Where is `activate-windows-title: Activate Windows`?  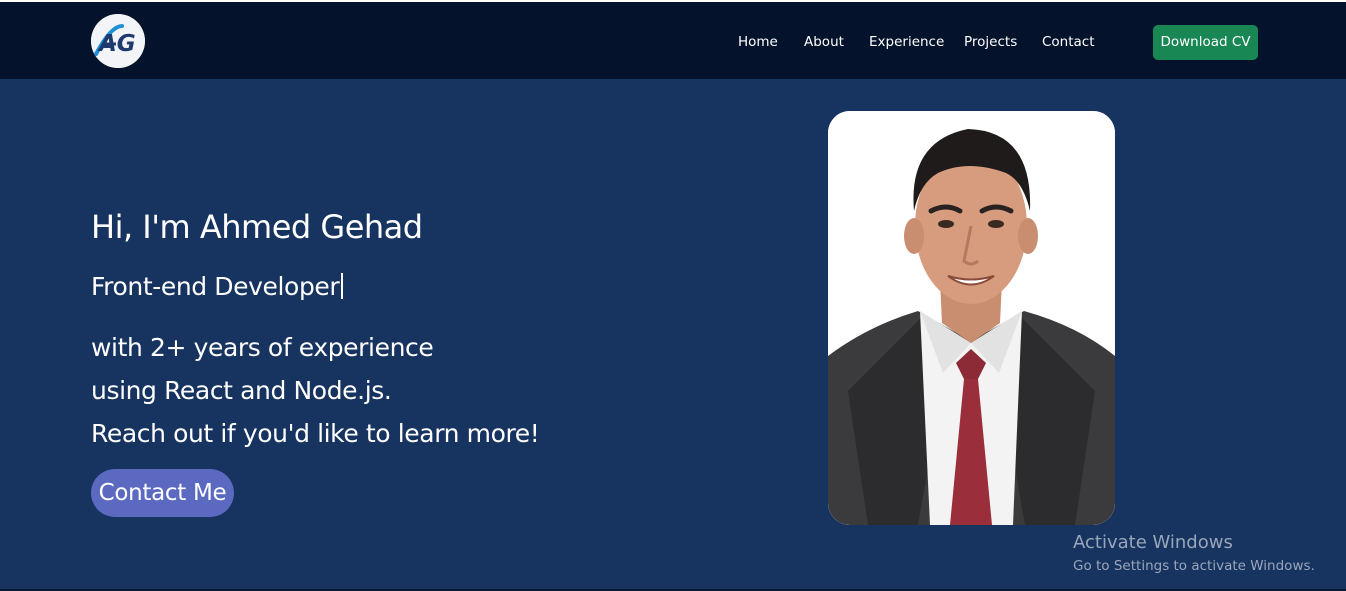 activate-windows-title: Activate Windows is located at coordinates (1153, 542).